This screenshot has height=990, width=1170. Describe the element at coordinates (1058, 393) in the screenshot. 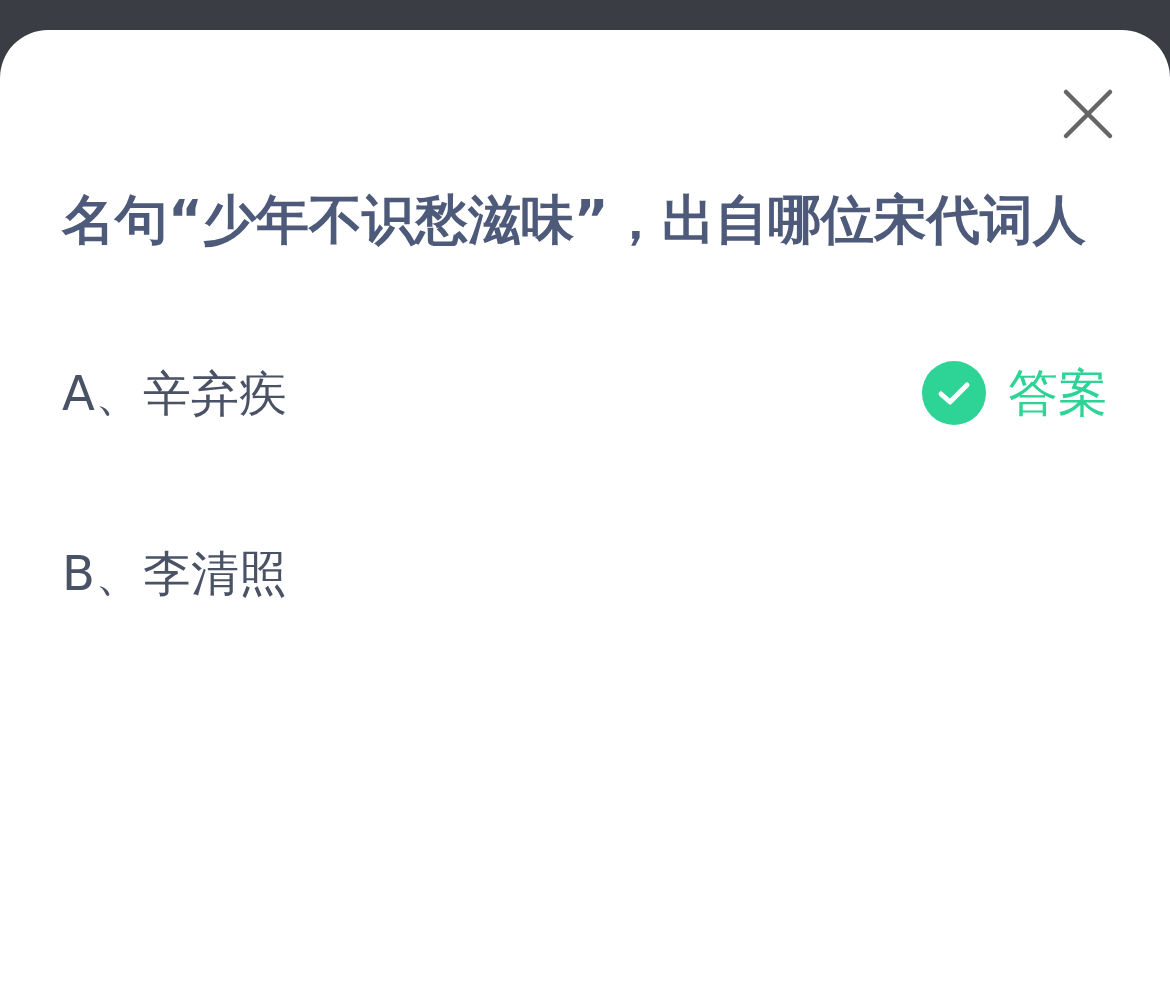

I see `answer-label: 答案` at that location.